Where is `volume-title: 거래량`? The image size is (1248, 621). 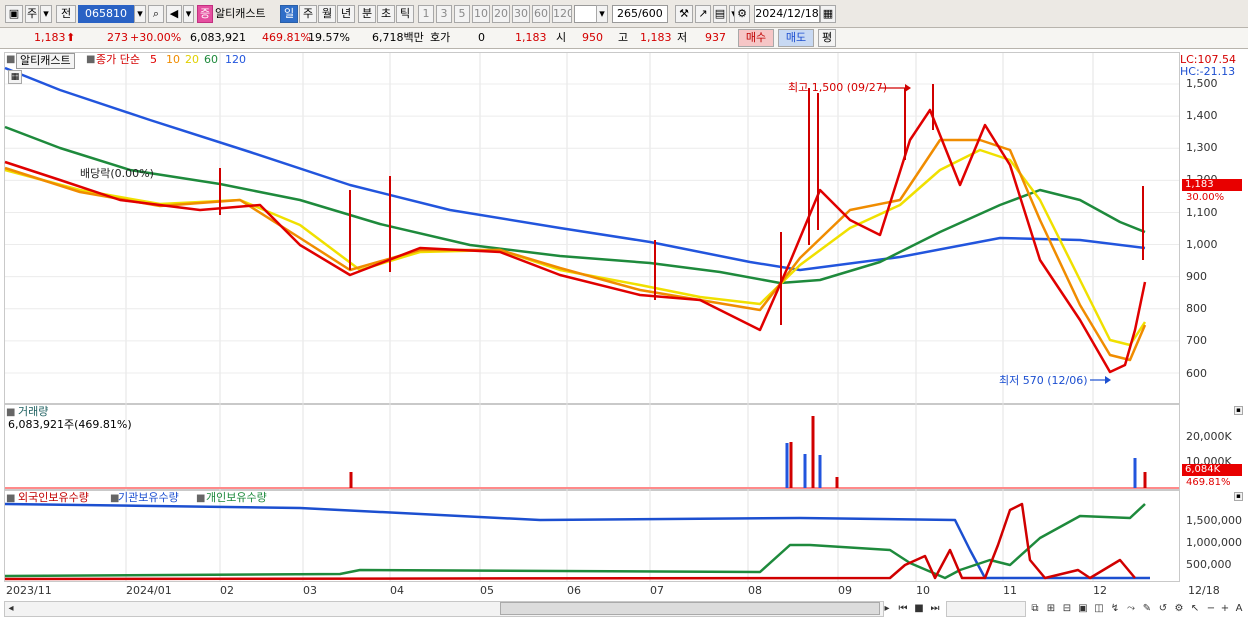
volume-title: 거래량 is located at coordinates (33, 412).